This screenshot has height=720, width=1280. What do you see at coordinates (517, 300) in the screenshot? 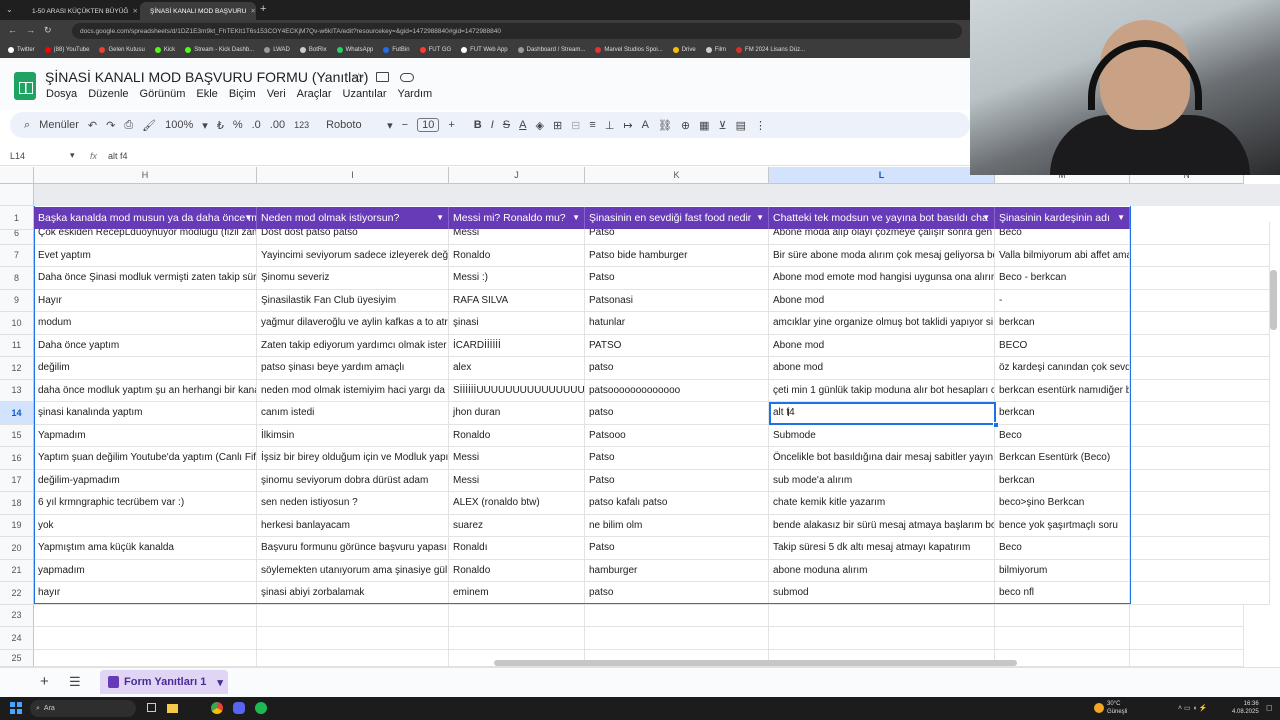
I see `table-cell: RAFA SILVA` at bounding box center [517, 300].